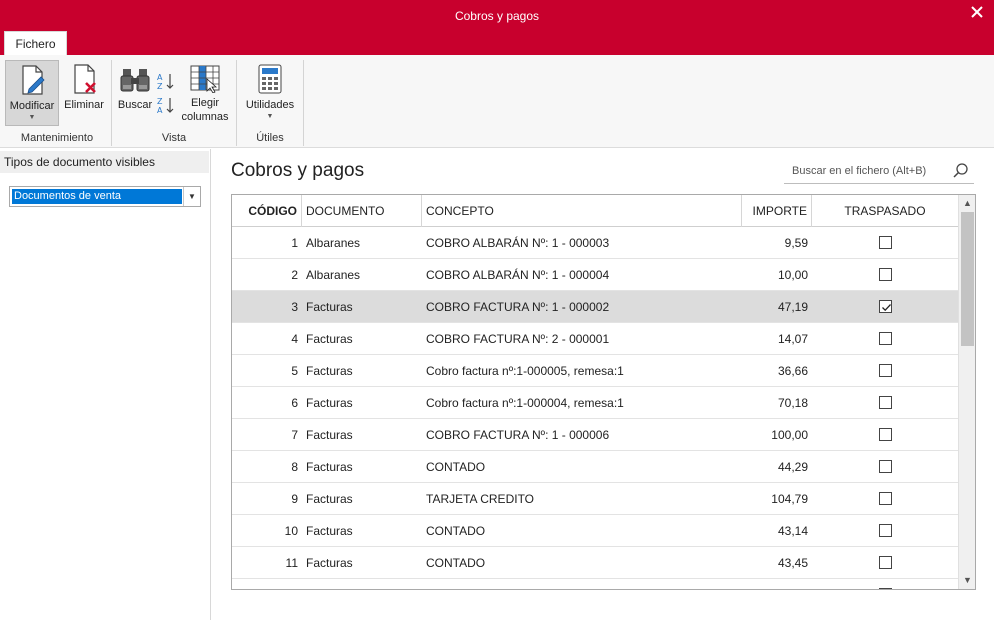 This screenshot has height=620, width=994. What do you see at coordinates (270, 105) in the screenshot?
I see `utilidades-label: Utilidades` at bounding box center [270, 105].